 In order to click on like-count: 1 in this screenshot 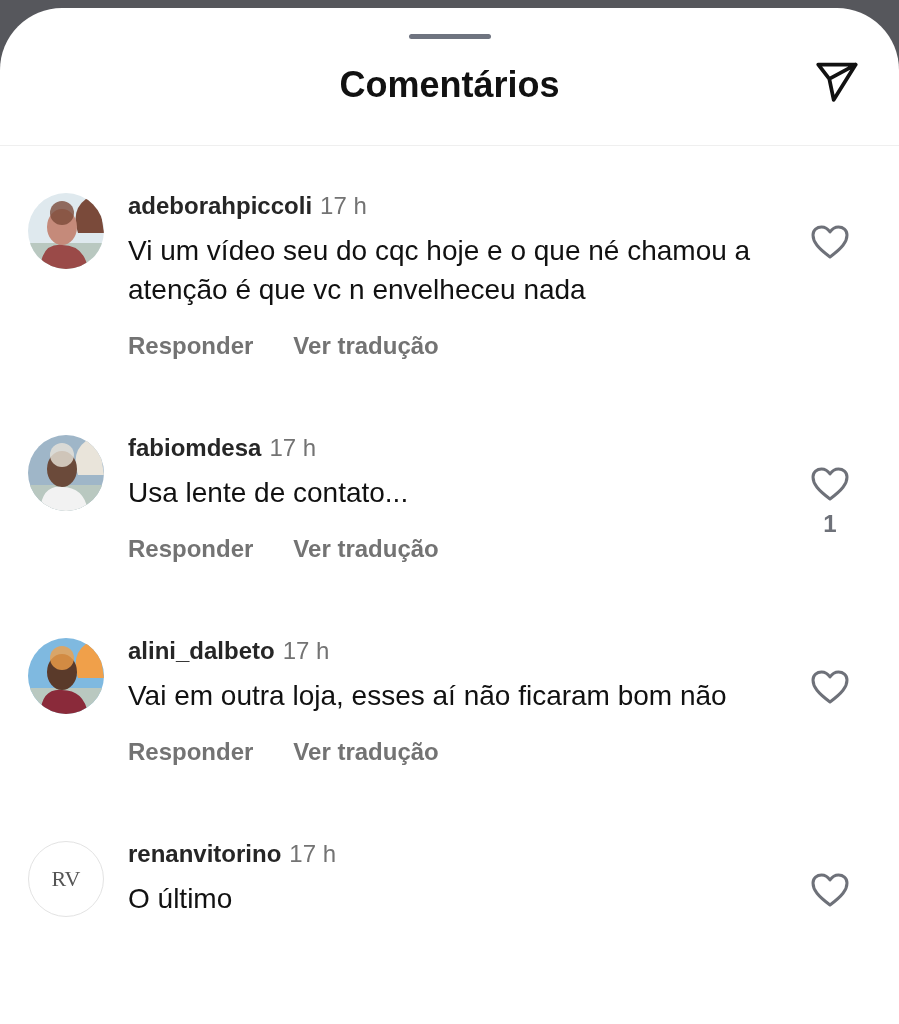, I will do `click(830, 524)`.